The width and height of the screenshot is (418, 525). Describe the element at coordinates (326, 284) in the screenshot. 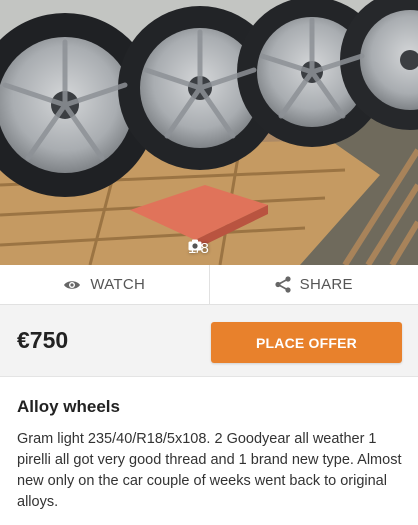

I see `share-label: SHARE` at that location.